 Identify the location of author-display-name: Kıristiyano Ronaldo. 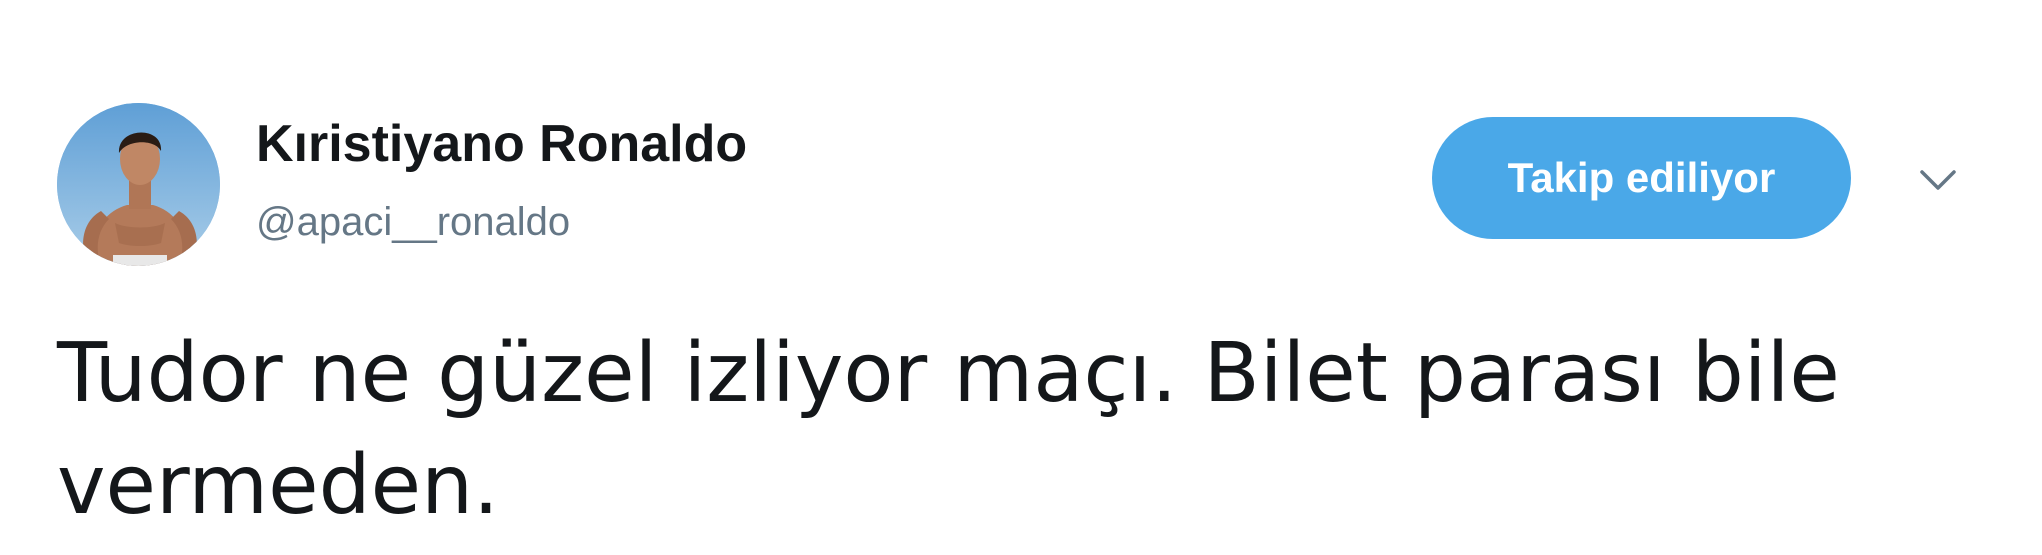
(501, 144).